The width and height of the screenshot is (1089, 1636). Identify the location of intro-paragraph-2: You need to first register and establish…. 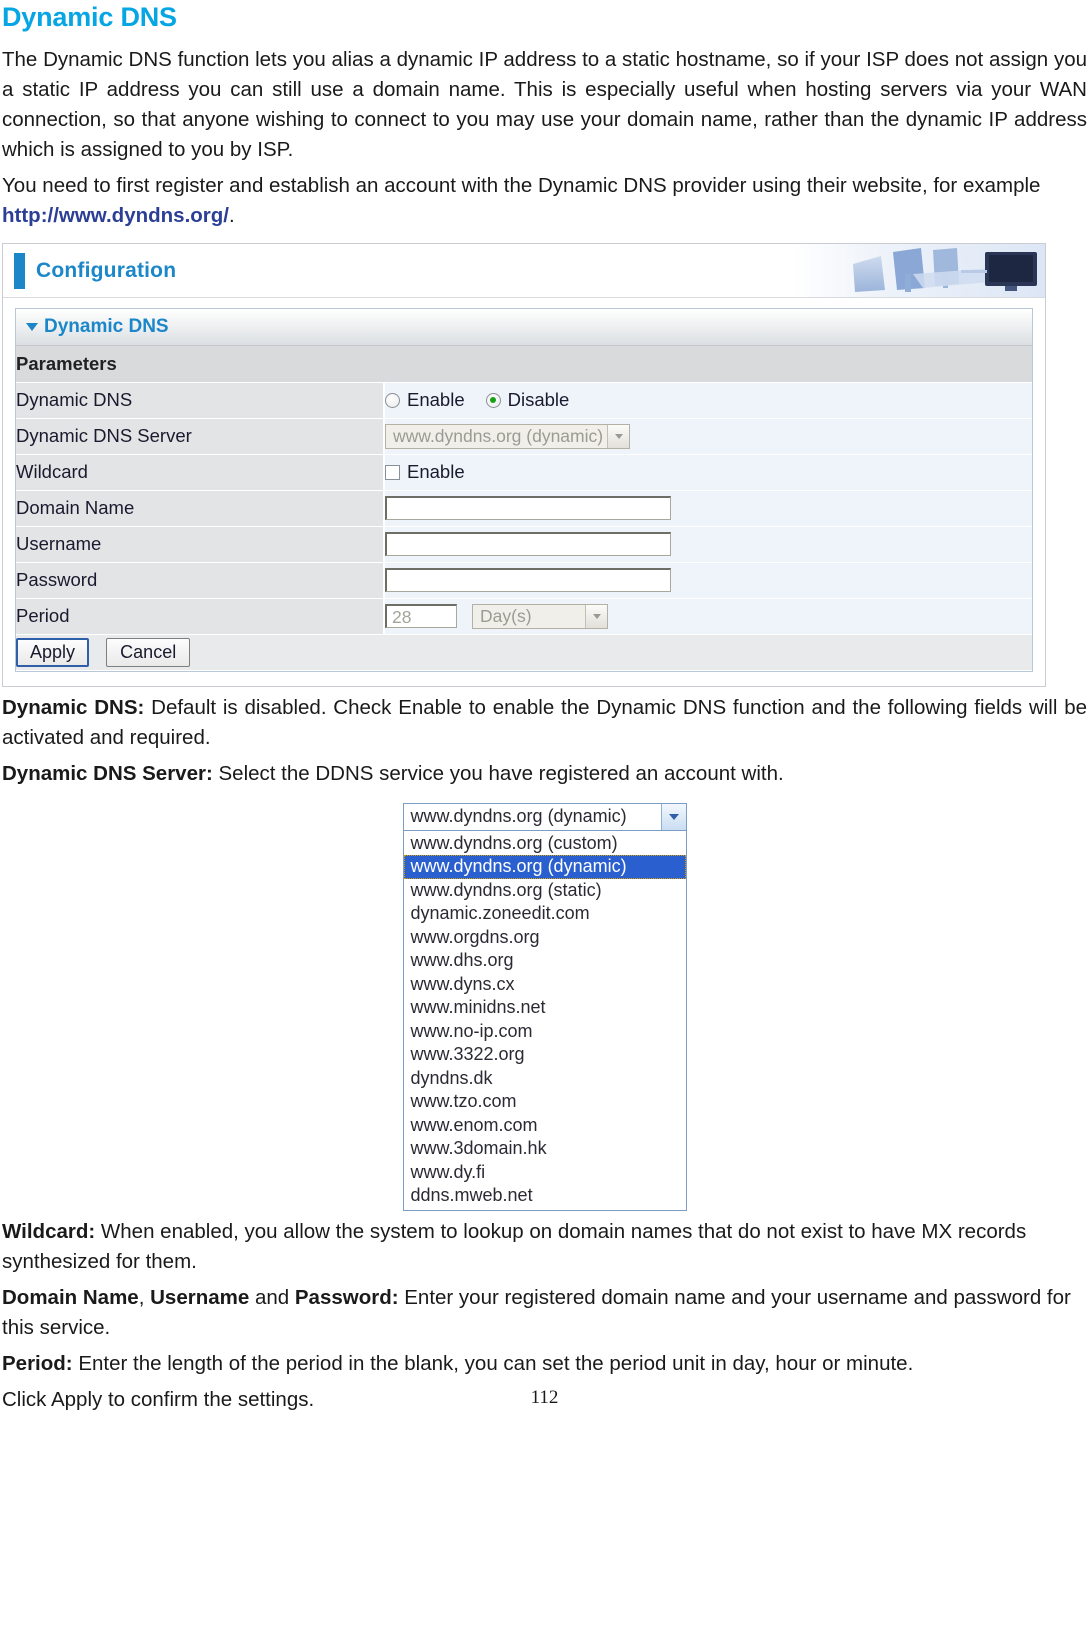
(544, 201).